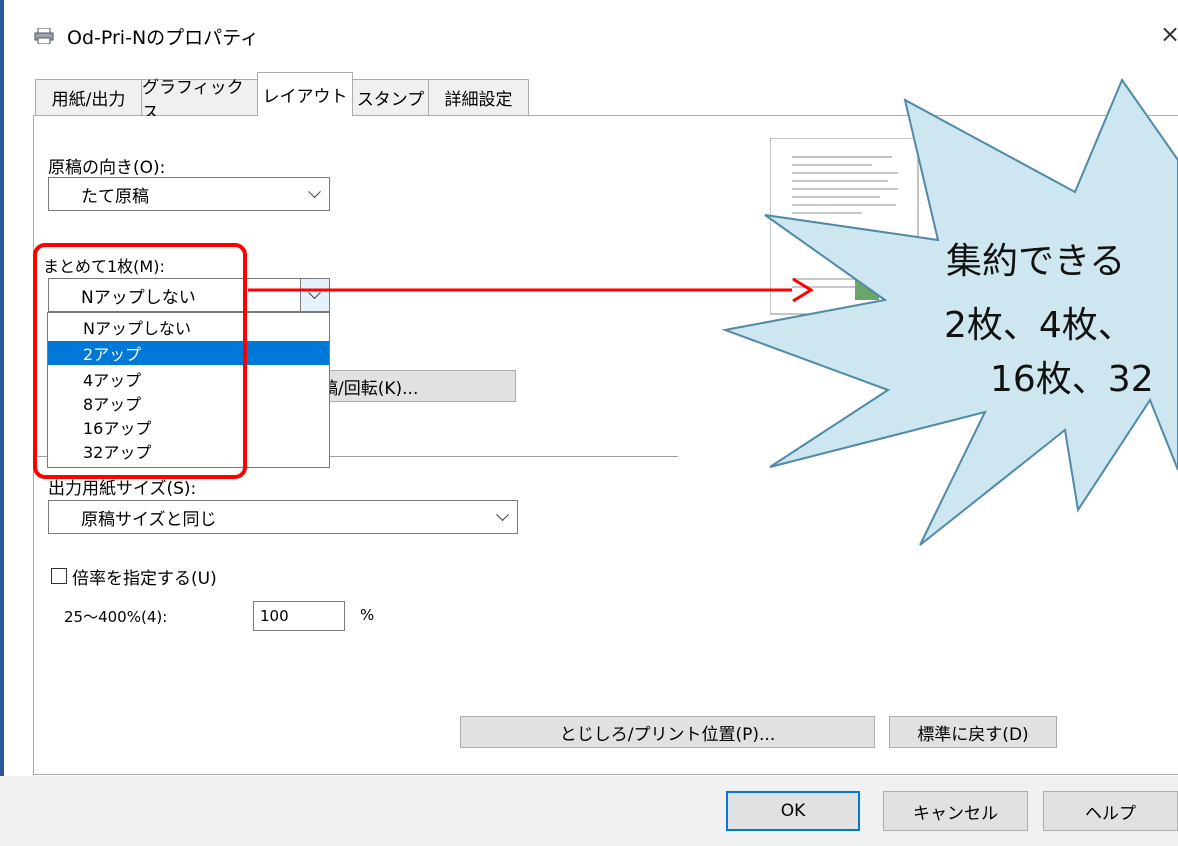 This screenshot has width=1178, height=846. What do you see at coordinates (531, 290) in the screenshot?
I see `pointer-arrow` at bounding box center [531, 290].